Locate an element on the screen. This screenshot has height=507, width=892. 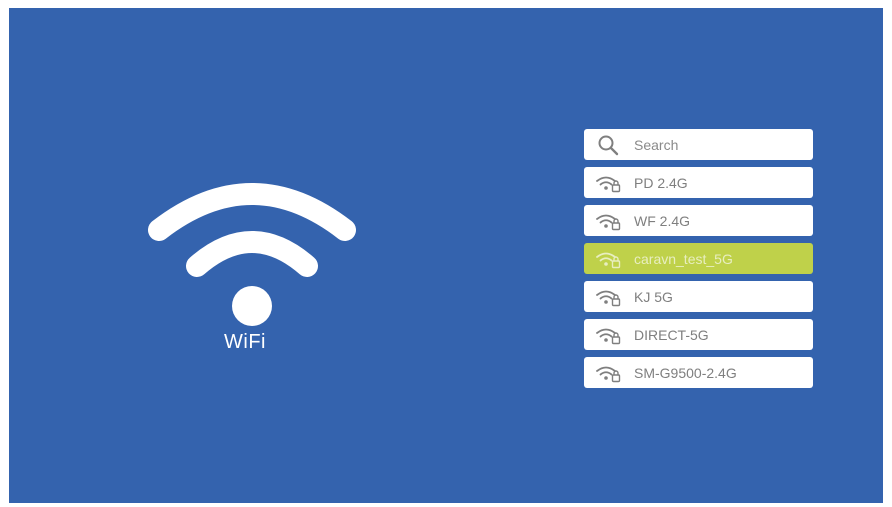
network-item: WF 2.4G is located at coordinates (698, 220).